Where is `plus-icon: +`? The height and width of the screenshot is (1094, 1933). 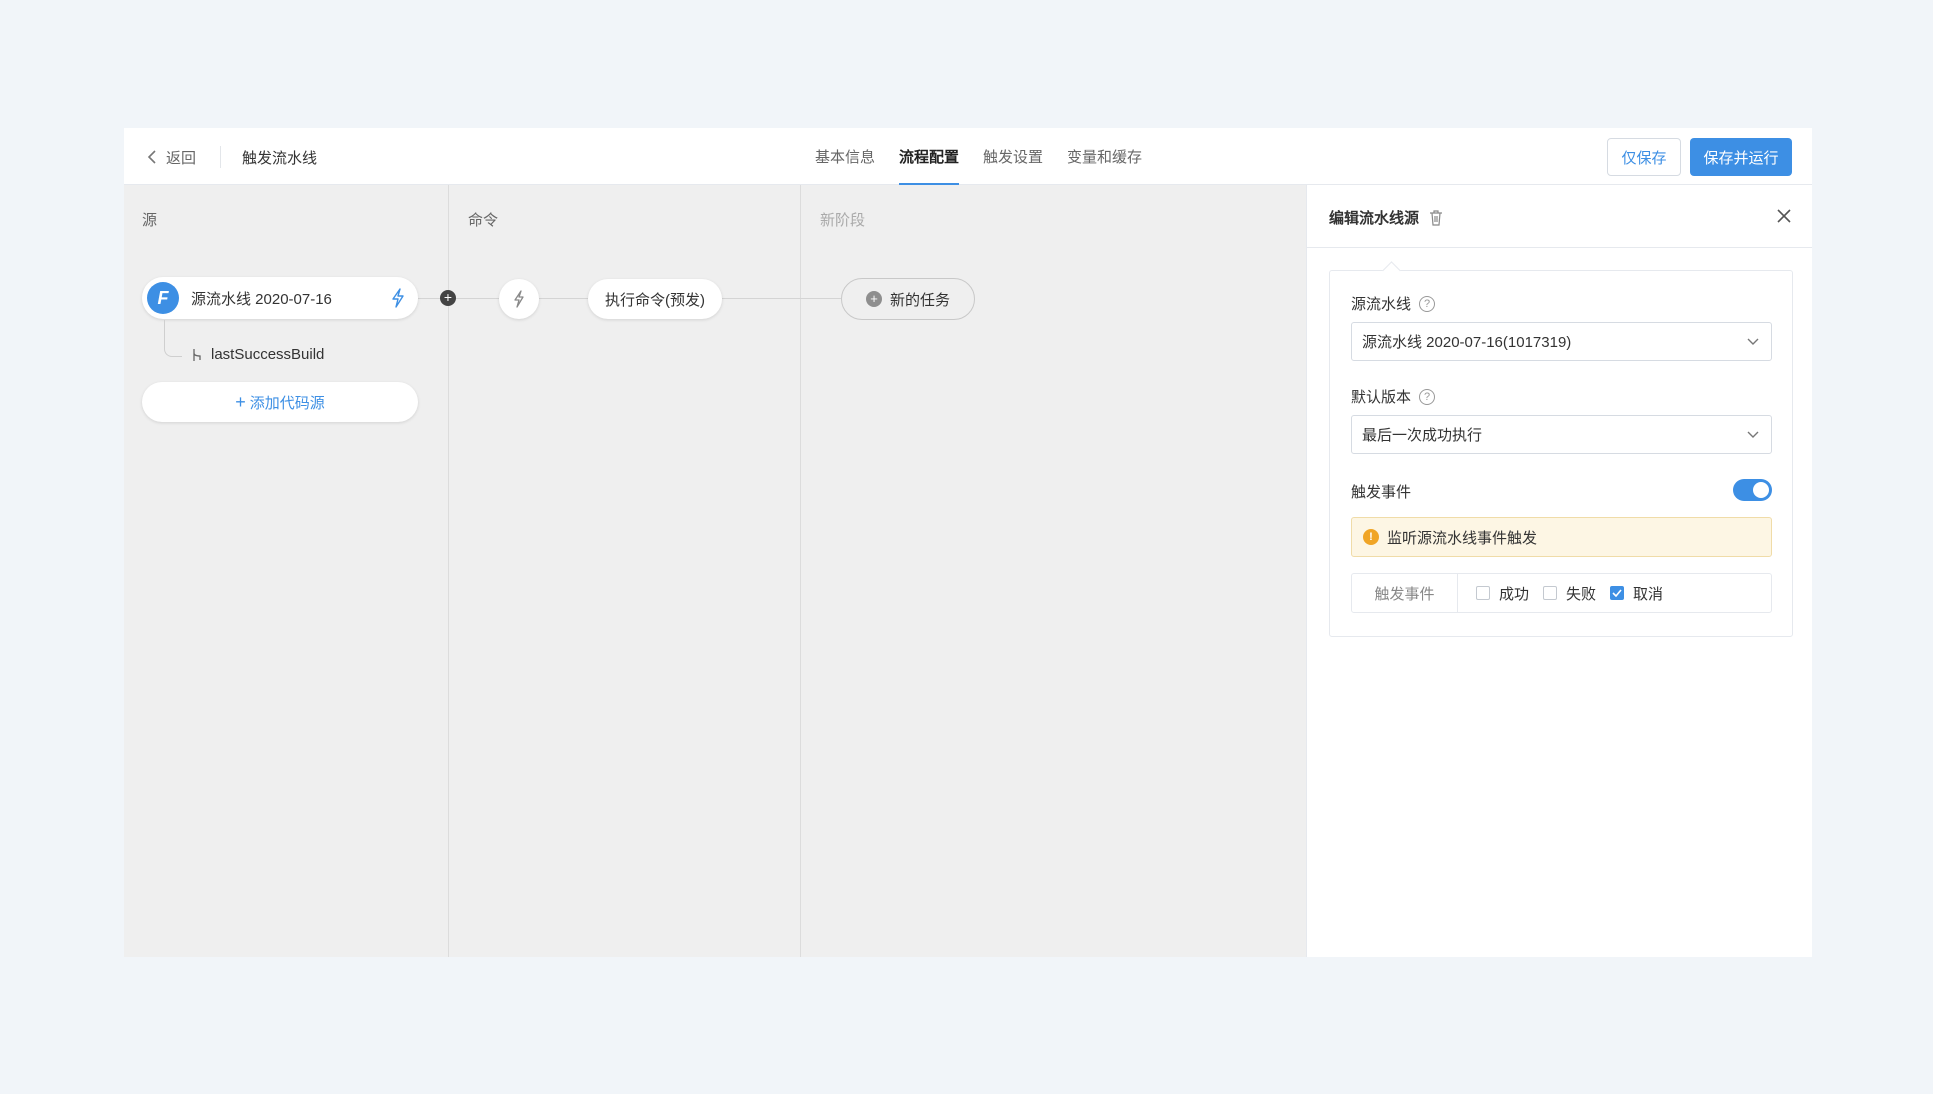
plus-icon: + is located at coordinates (240, 401).